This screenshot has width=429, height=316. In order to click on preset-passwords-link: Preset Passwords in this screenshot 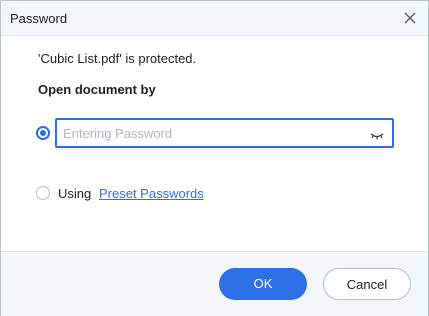, I will do `click(151, 193)`.